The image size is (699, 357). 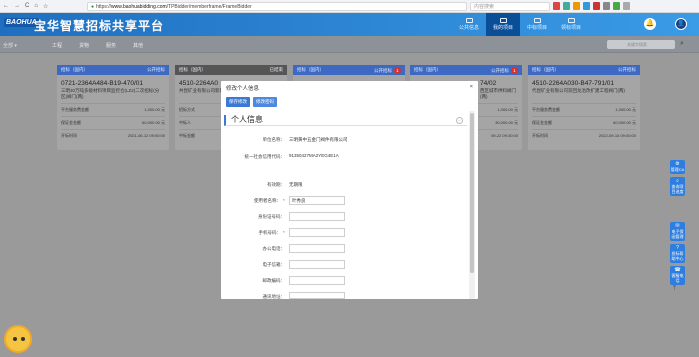 What do you see at coordinates (276, 69) in the screenshot?
I see `card-type: 已结束` at bounding box center [276, 69].